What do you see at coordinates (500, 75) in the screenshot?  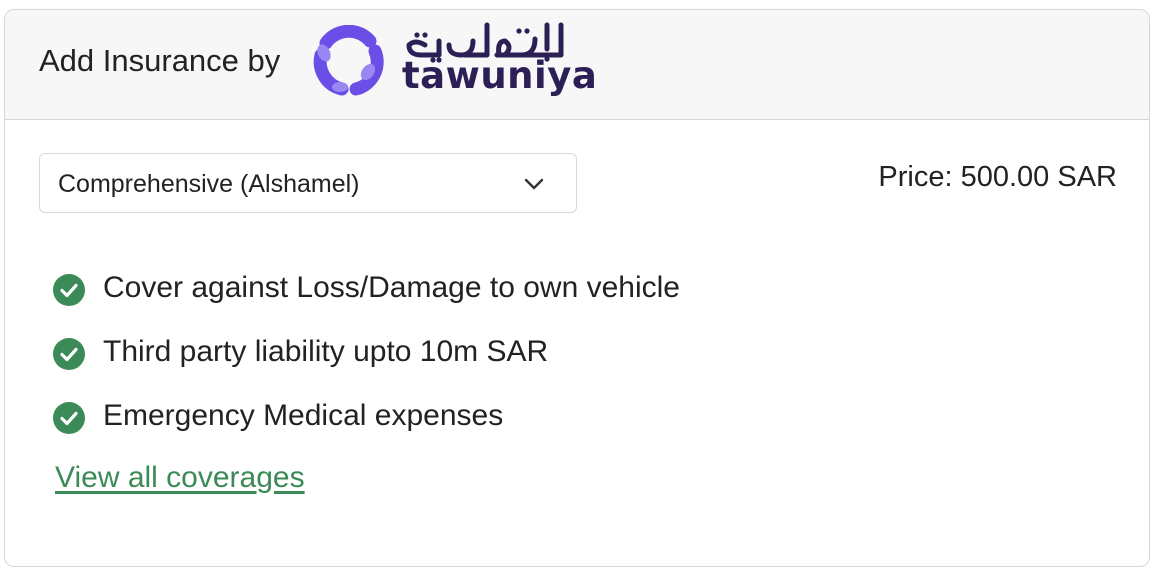 I see `brand-wordmark: tawuniya` at bounding box center [500, 75].